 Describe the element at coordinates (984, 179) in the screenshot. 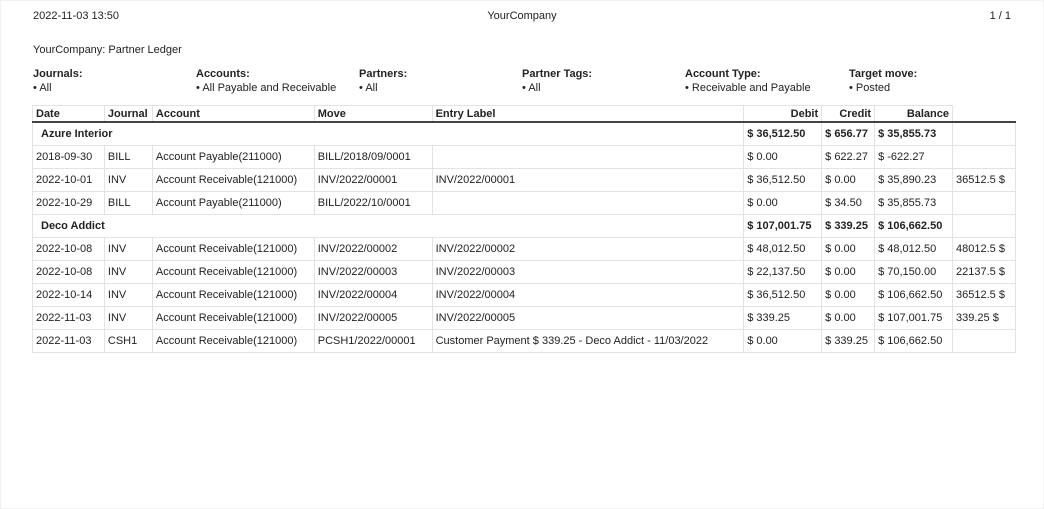

I see `line-extra: 36512.5 $` at that location.